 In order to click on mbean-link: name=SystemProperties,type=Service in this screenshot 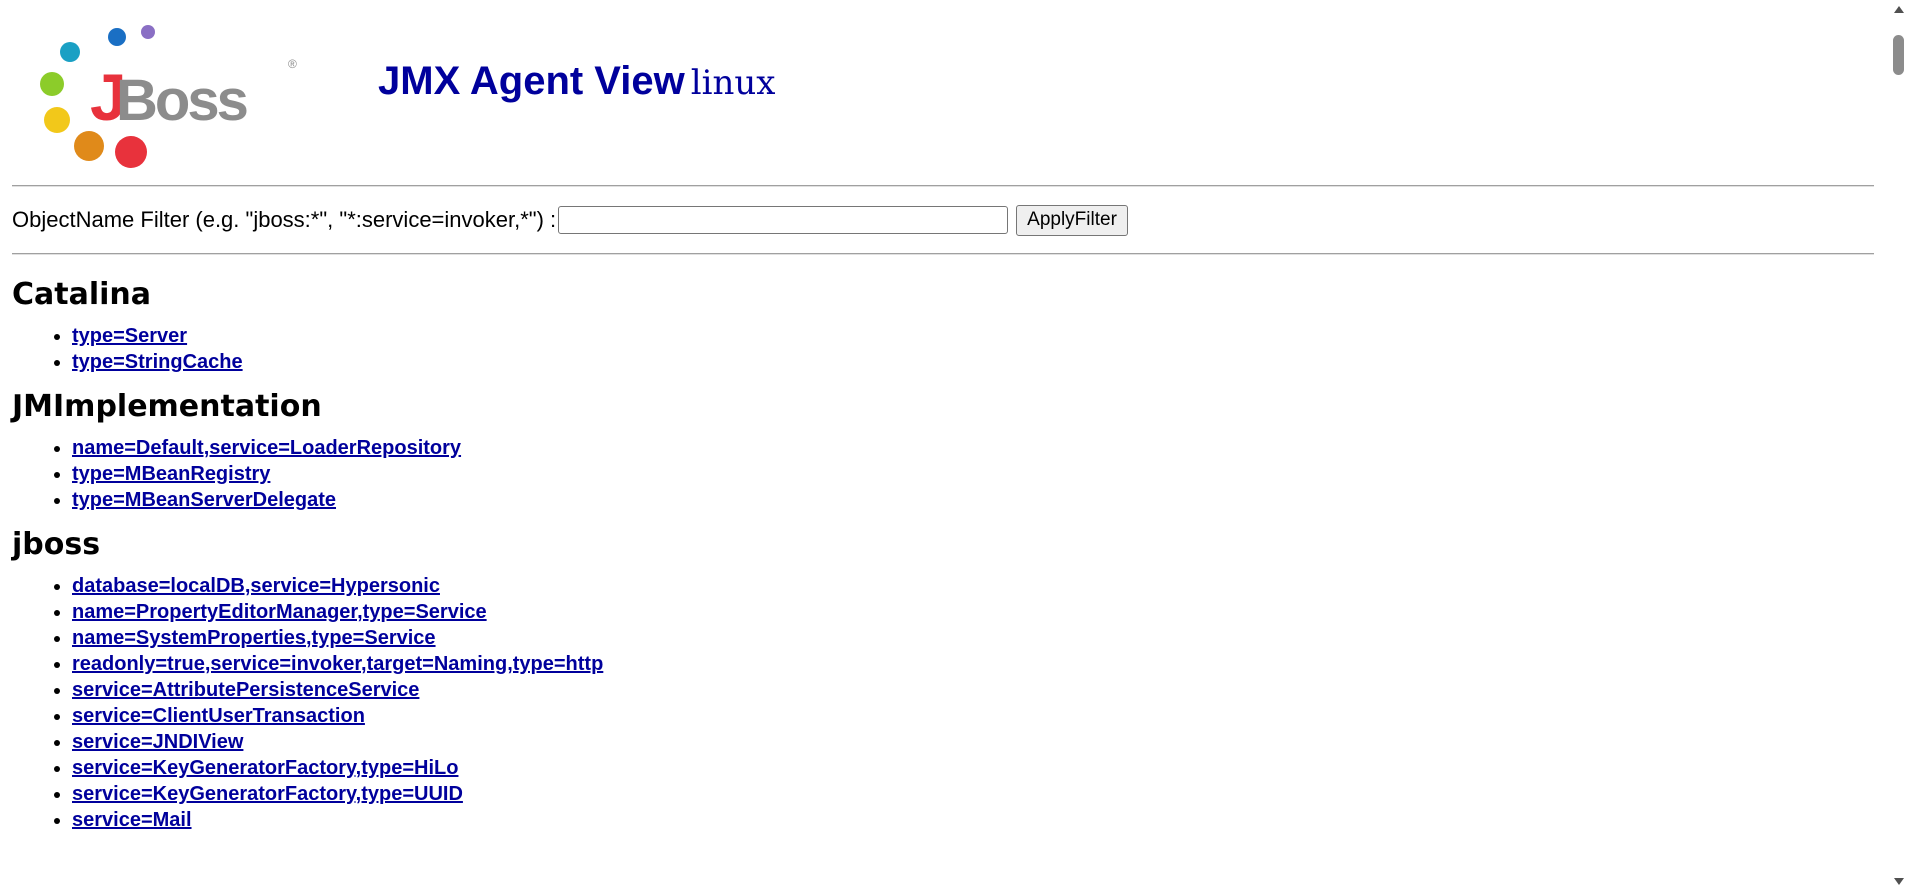, I will do `click(254, 638)`.